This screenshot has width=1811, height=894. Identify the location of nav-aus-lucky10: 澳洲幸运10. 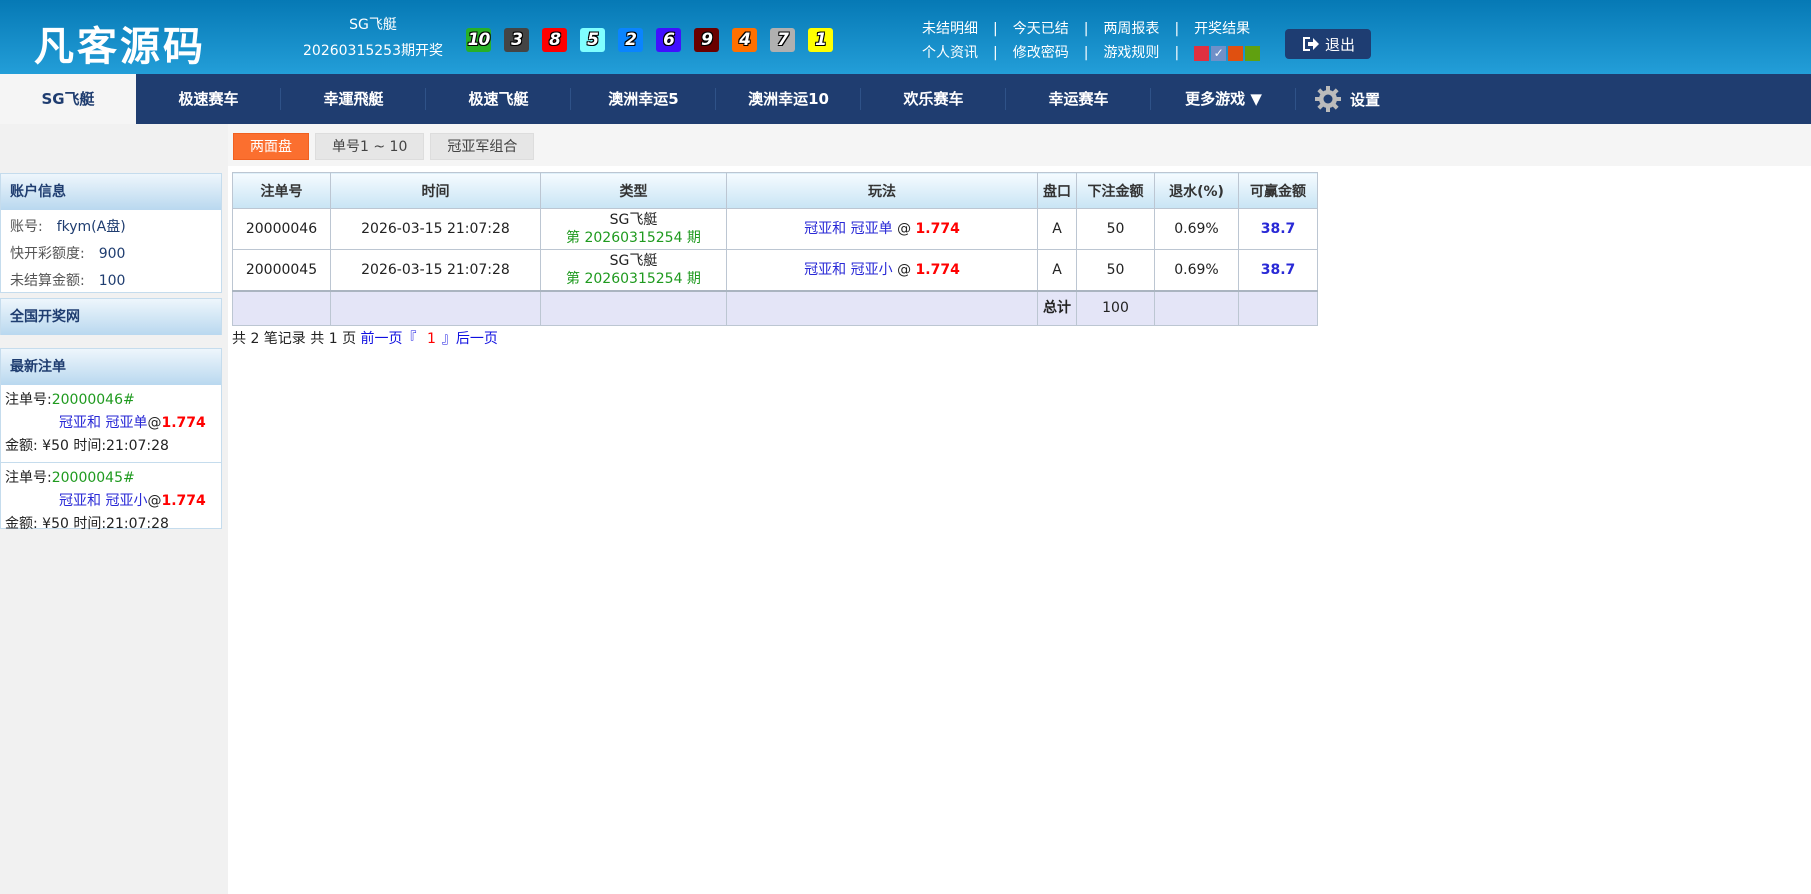
(788, 99).